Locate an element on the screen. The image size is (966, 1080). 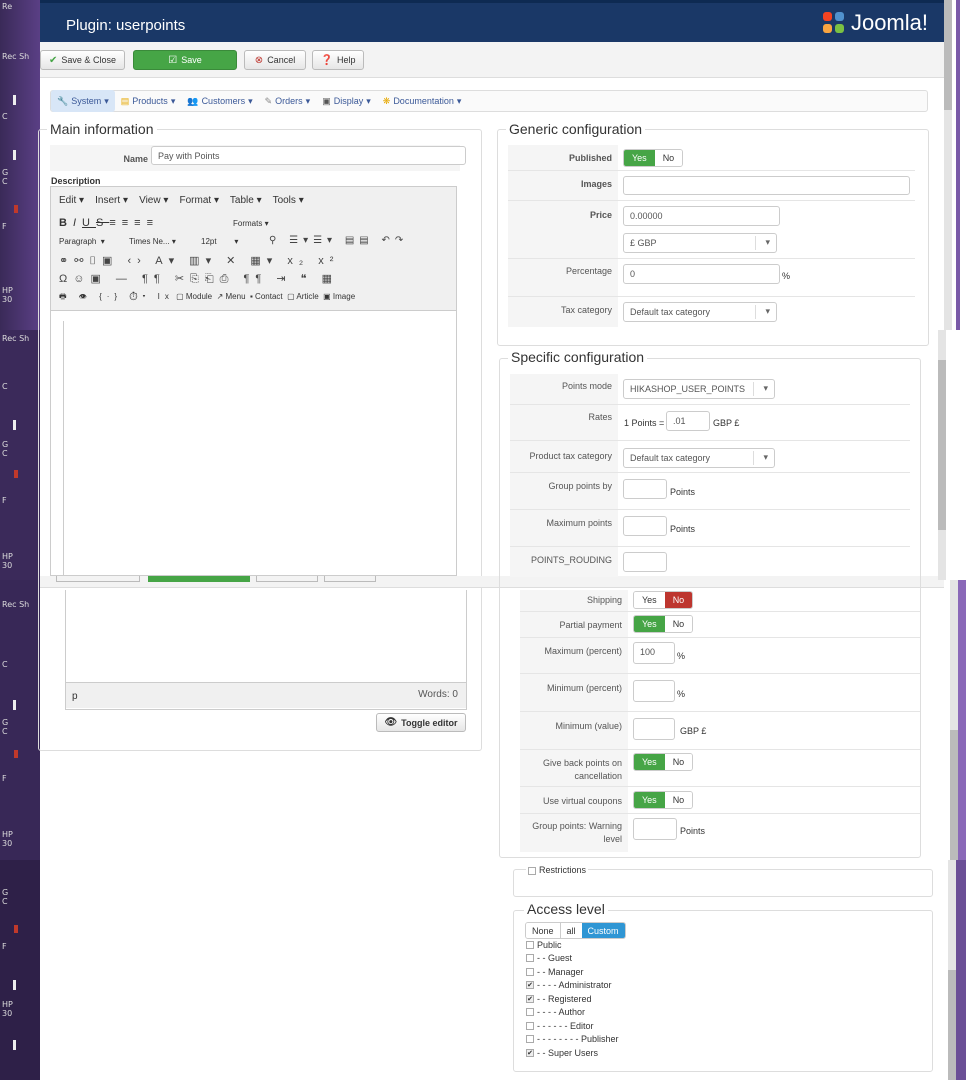
virtual-coupons-toggle: Yes No is located at coordinates (663, 800).